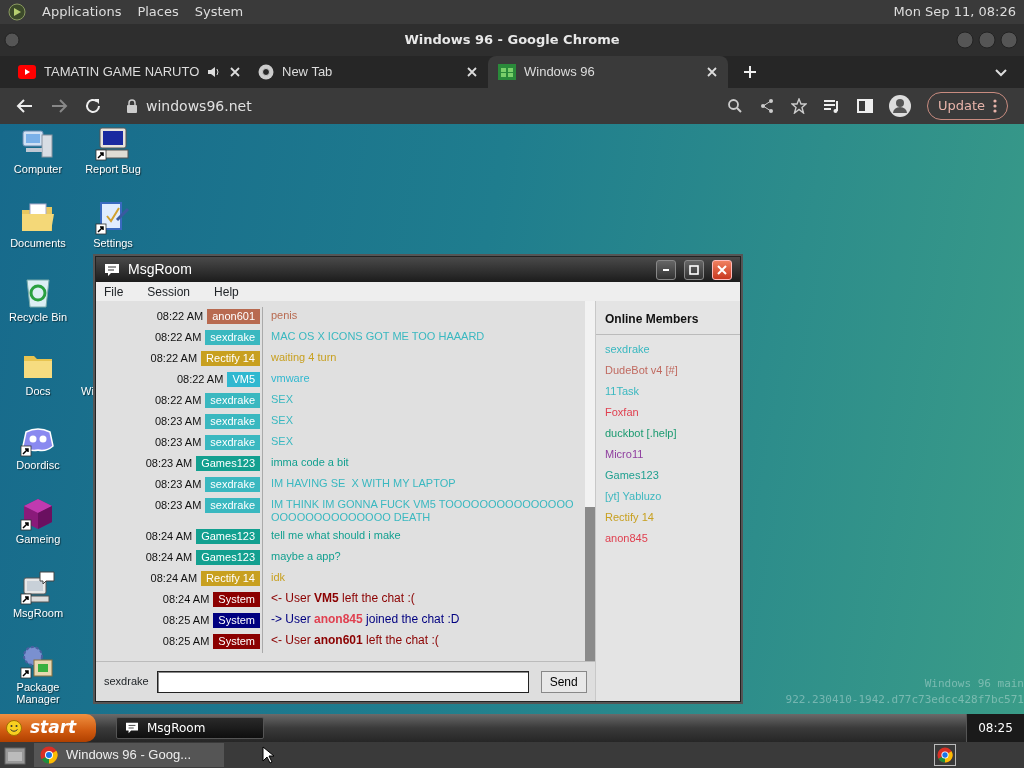 Image resolution: width=1024 pixels, height=768 pixels. I want to click on clock: Mon Sep 11, 08:26, so click(954, 12).